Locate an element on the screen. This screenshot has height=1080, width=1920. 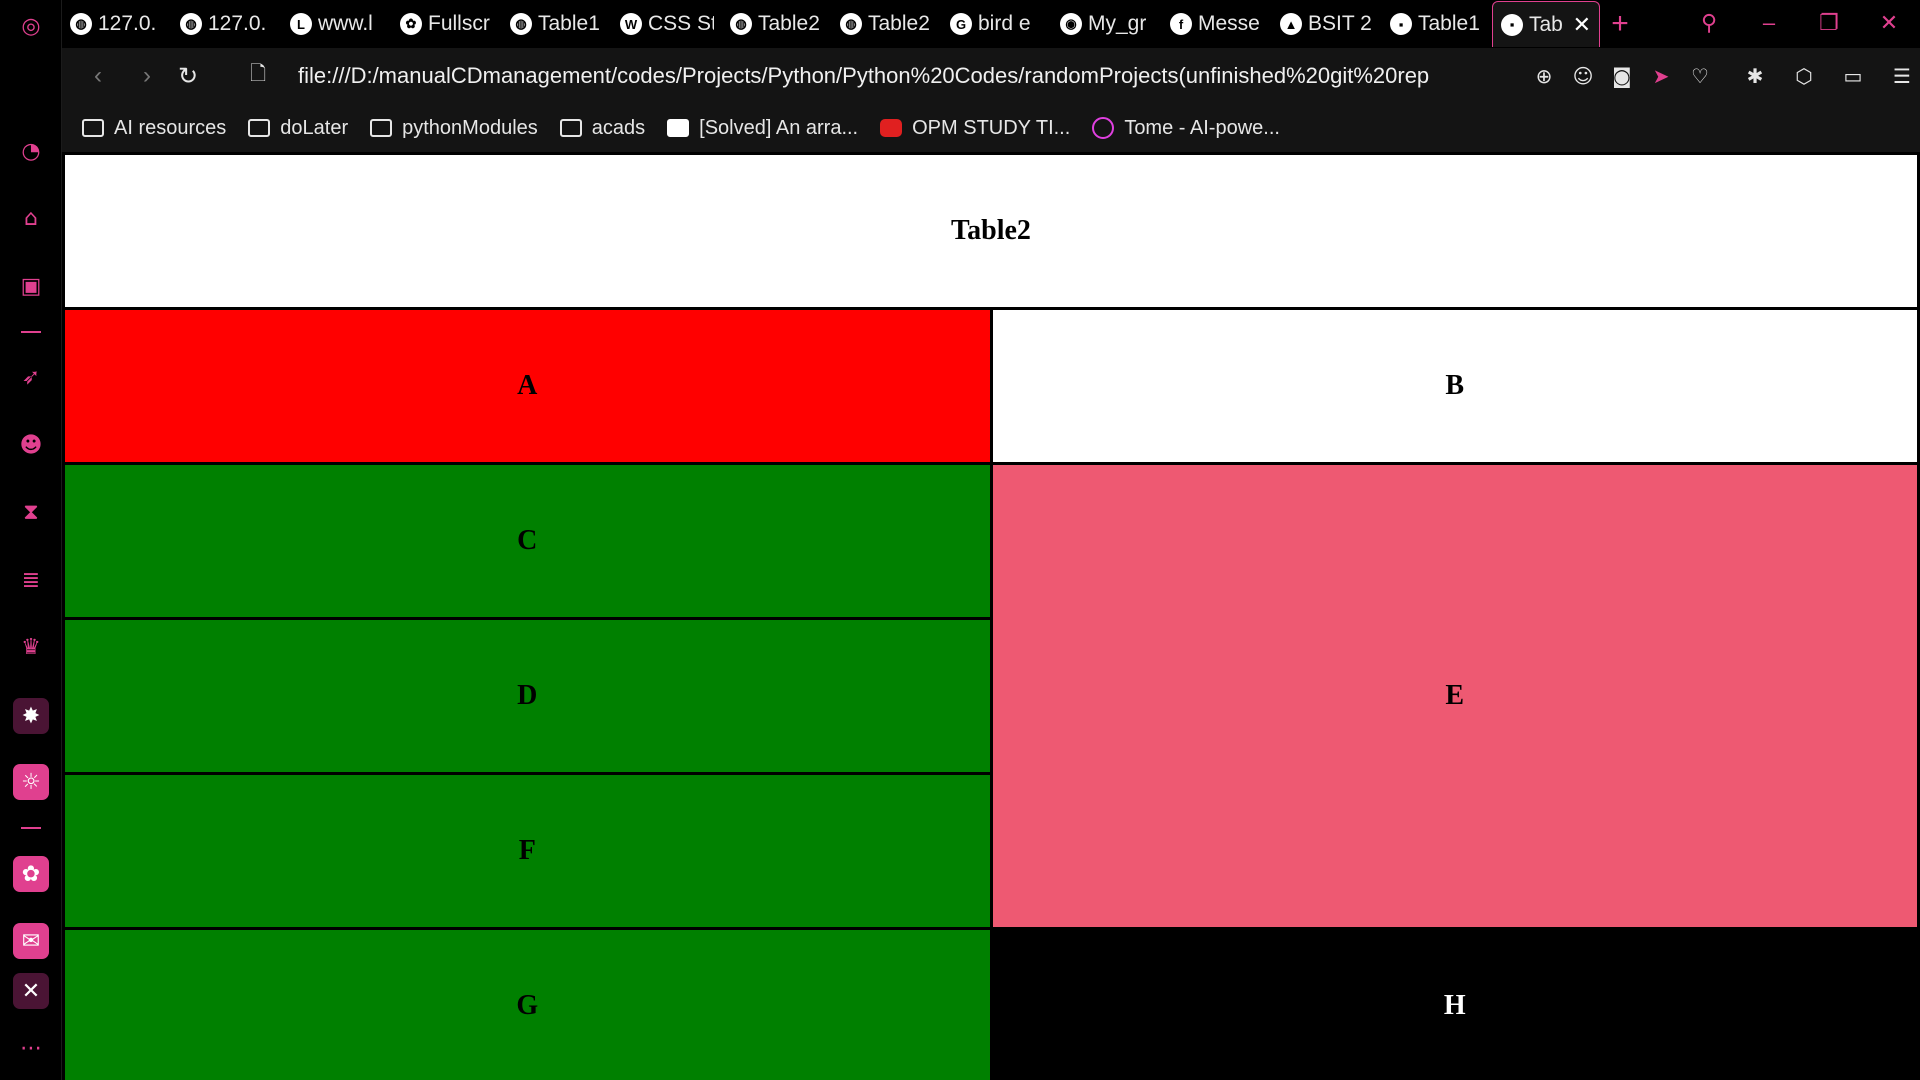
speed-dial-icon: ◔ is located at coordinates (31, 151).